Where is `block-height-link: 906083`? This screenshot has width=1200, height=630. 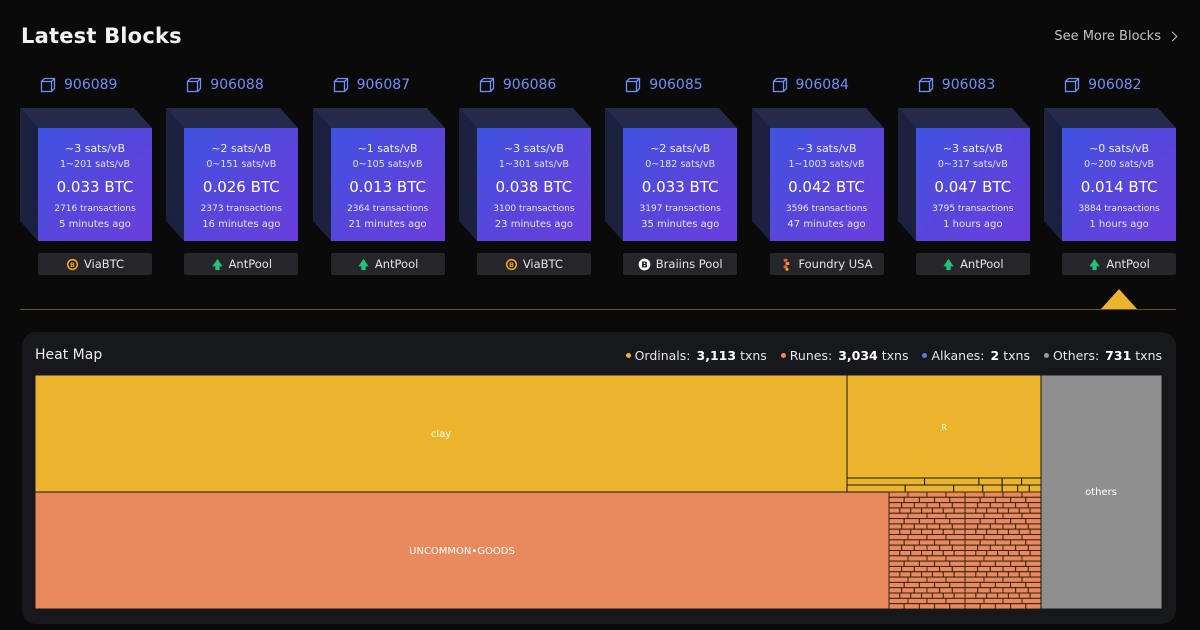
block-height-link: 906083 is located at coordinates (956, 85).